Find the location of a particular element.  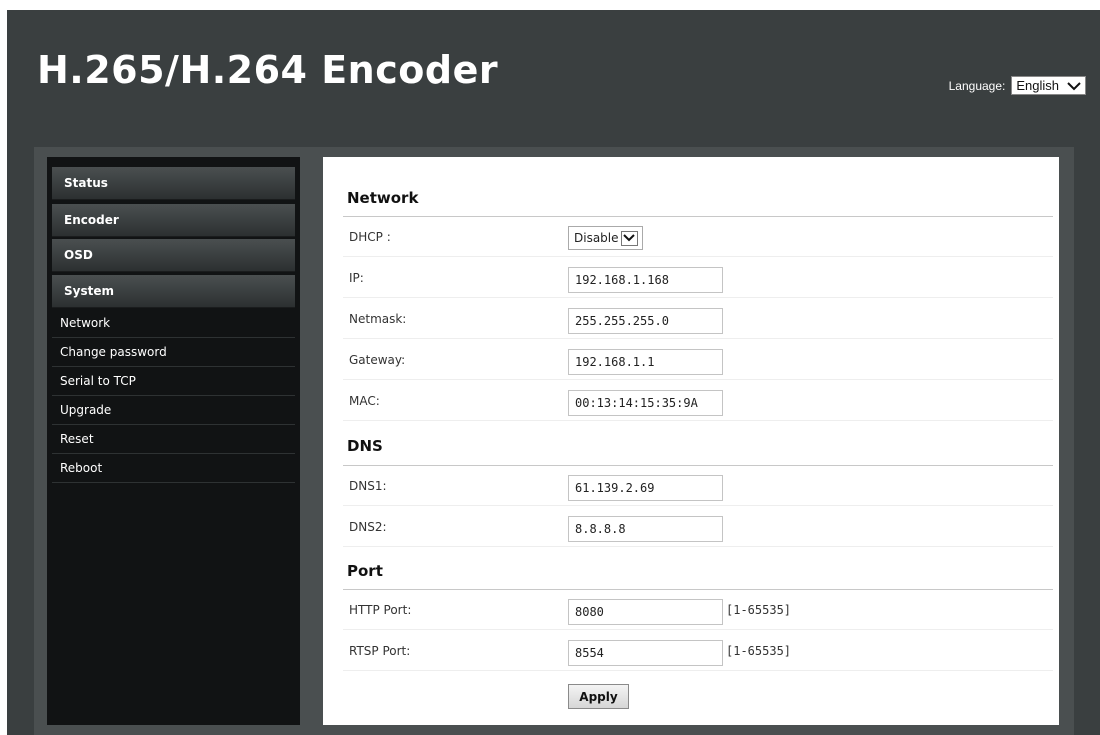

gateway-input is located at coordinates (645, 362).